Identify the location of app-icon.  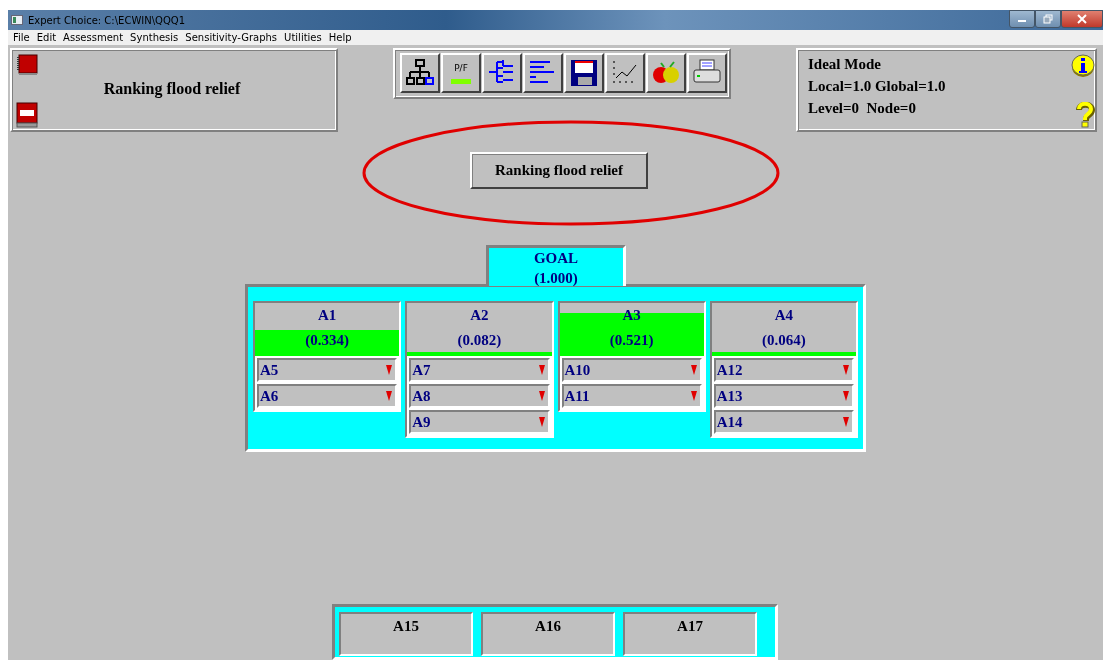
(17, 20).